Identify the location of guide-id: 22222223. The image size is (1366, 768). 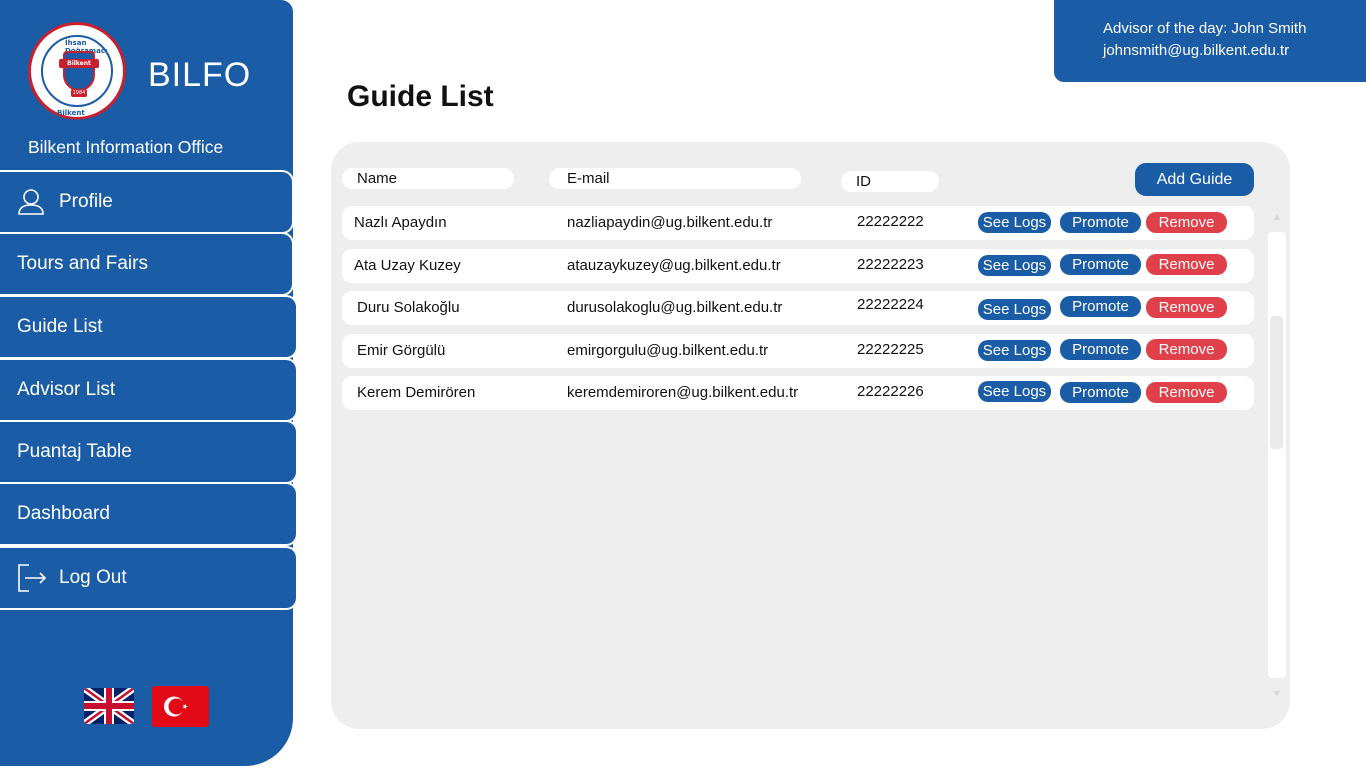
(890, 264).